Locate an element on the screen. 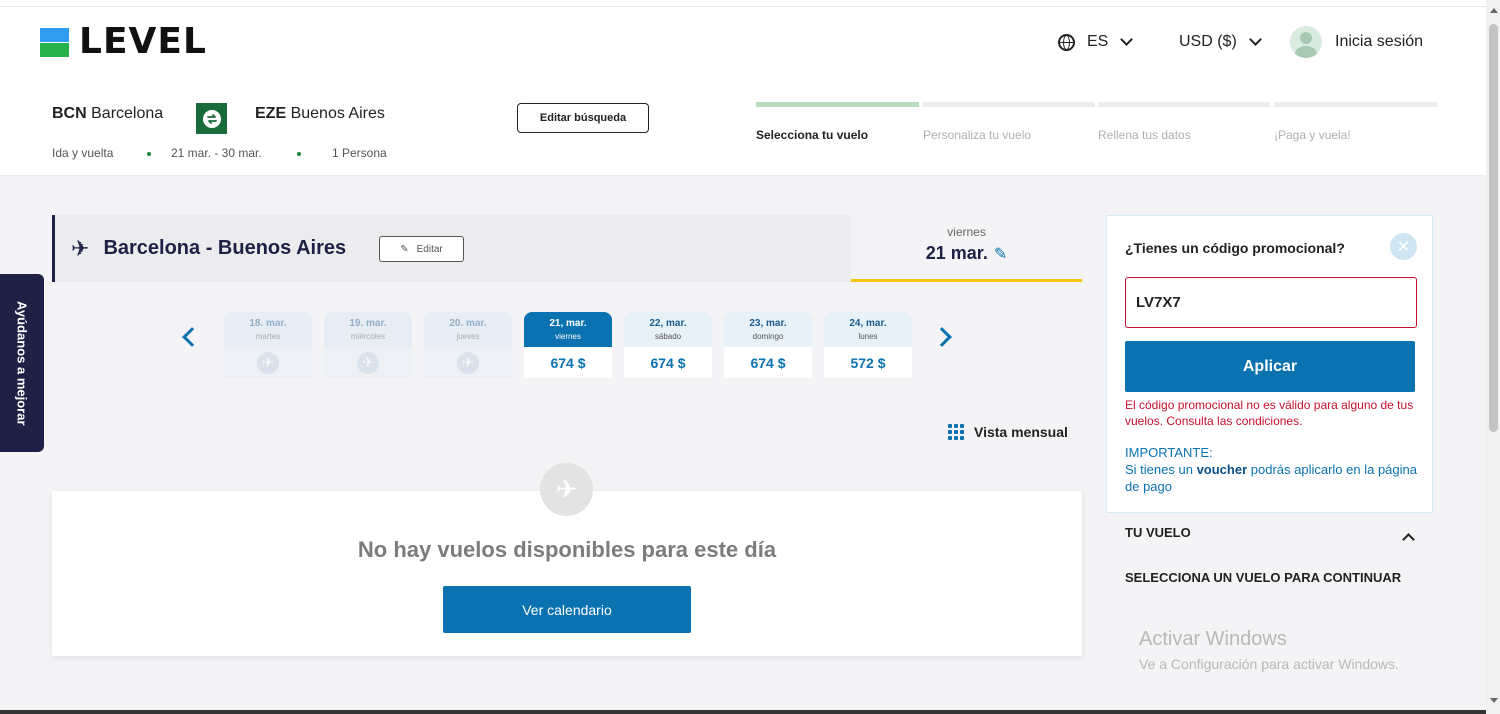 The height and width of the screenshot is (714, 1500). edit-flight-button: ✎ Editar is located at coordinates (421, 249).